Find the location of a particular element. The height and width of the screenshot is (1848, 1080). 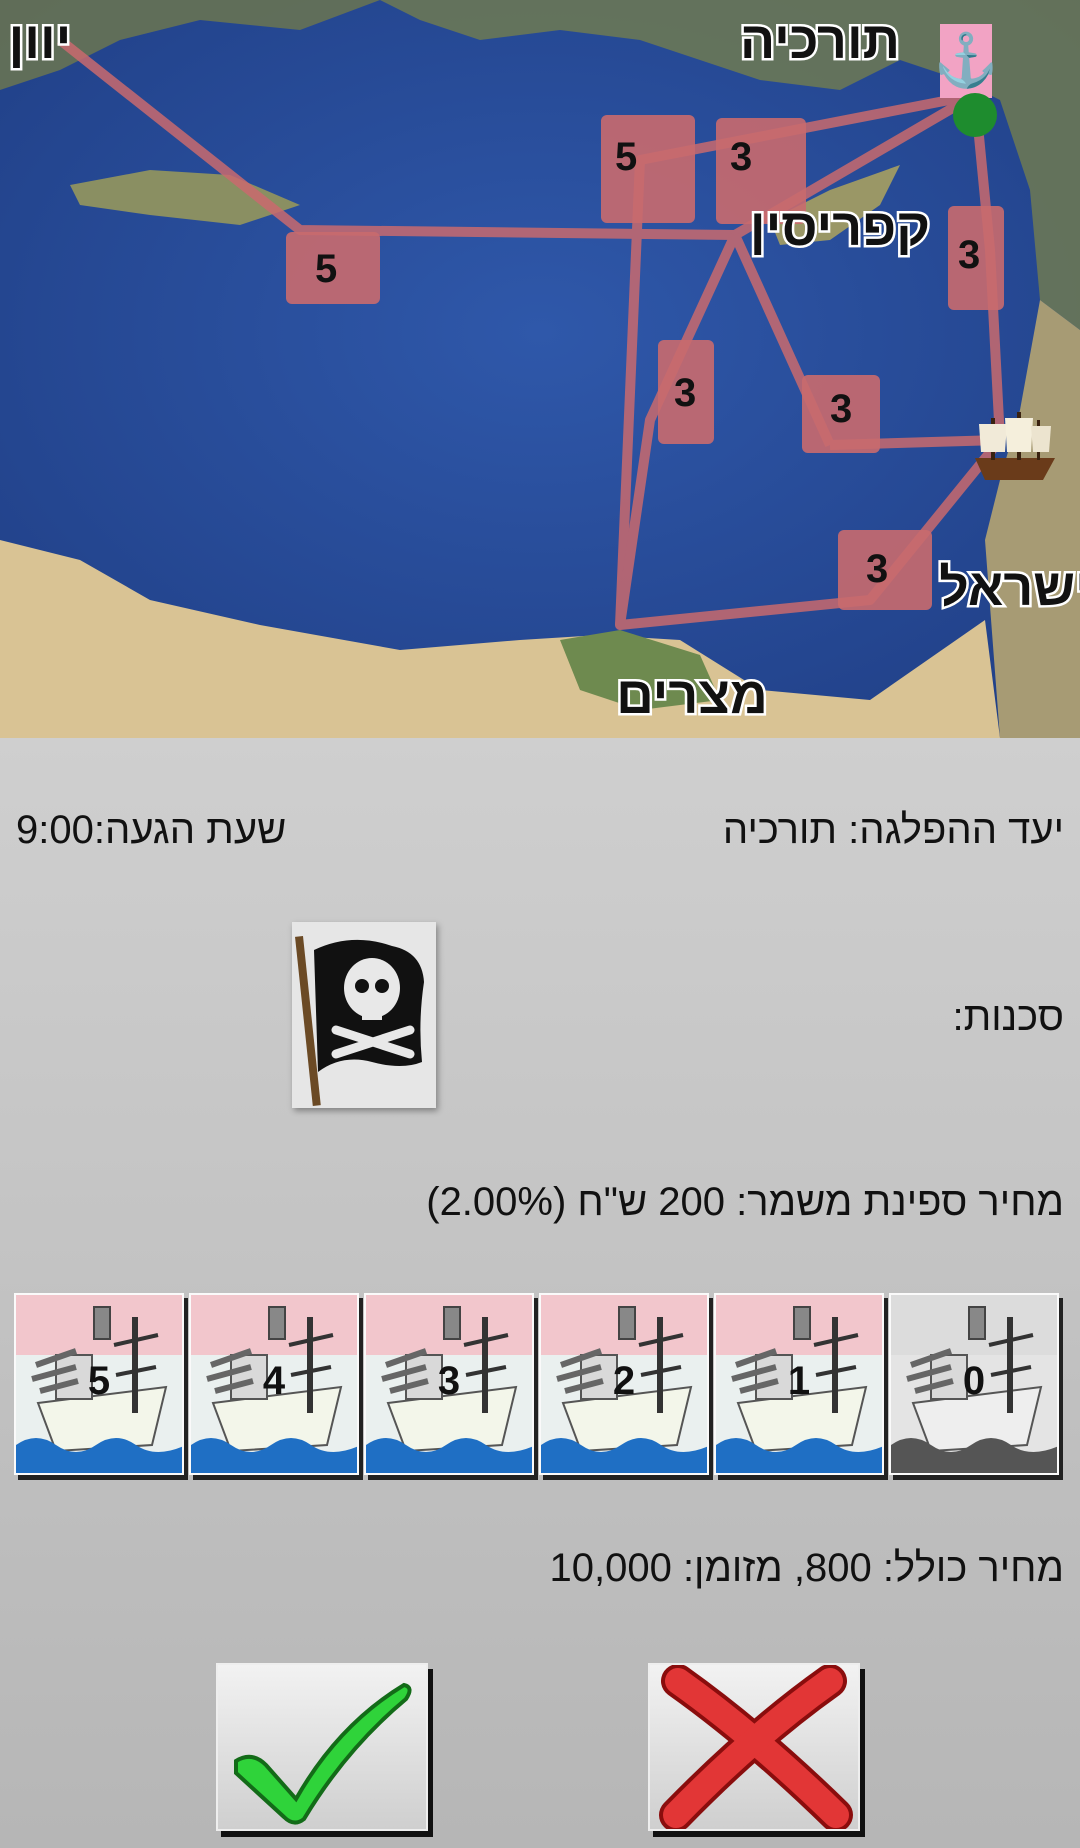

escort-option-0: 5 is located at coordinates (99, 1384).